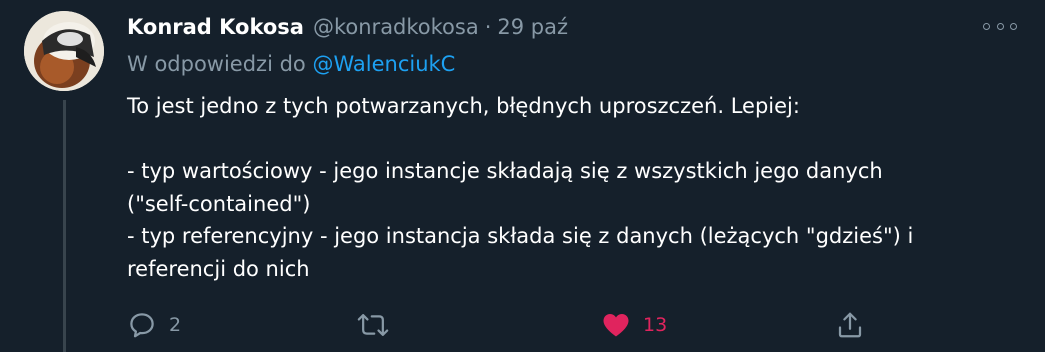 The width and height of the screenshot is (1045, 352). What do you see at coordinates (655, 325) in the screenshot?
I see `like-count: 13` at bounding box center [655, 325].